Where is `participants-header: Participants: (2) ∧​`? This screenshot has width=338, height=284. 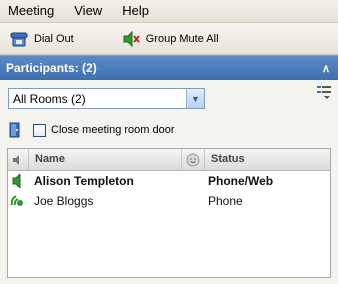 participants-header: Participants: (2) ∧​ is located at coordinates (169, 67).